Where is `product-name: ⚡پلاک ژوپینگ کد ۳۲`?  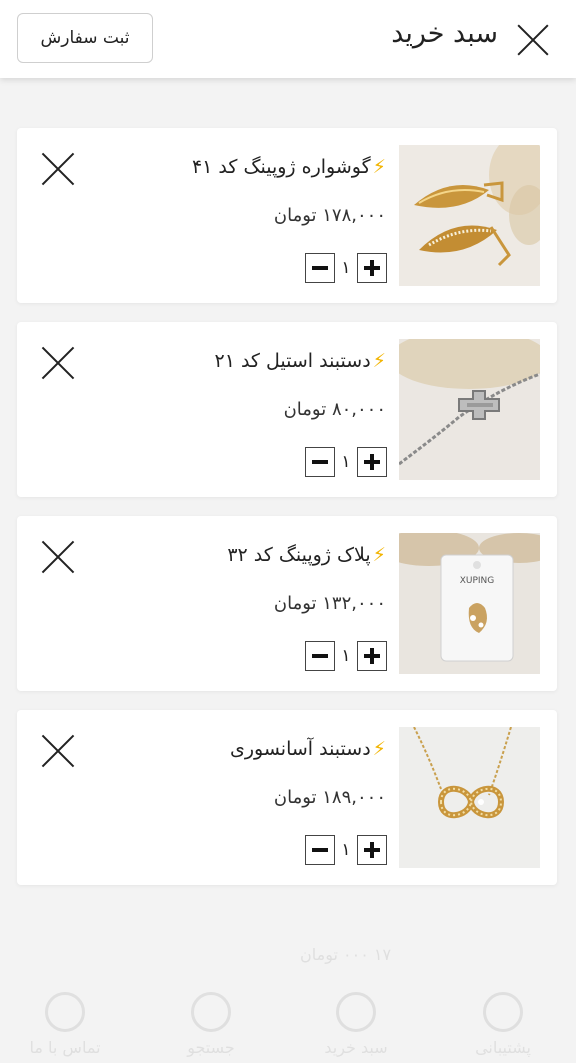 product-name: ⚡پلاک ژوپینگ کد ۳۲ is located at coordinates (306, 555).